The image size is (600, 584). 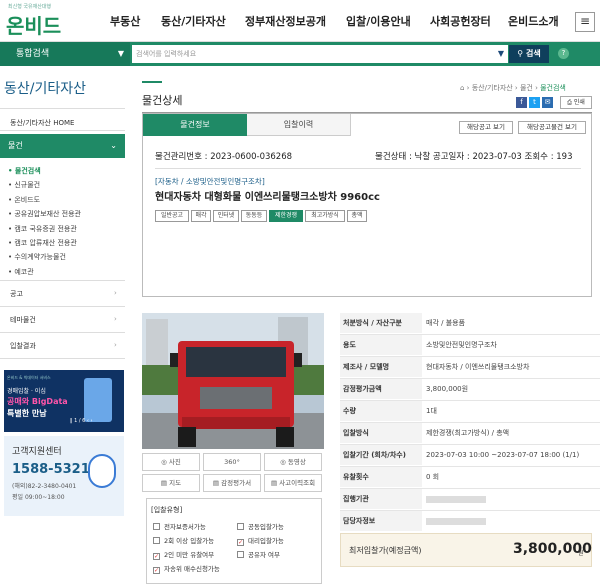 I want to click on phone-illustration-icon, so click(x=98, y=400).